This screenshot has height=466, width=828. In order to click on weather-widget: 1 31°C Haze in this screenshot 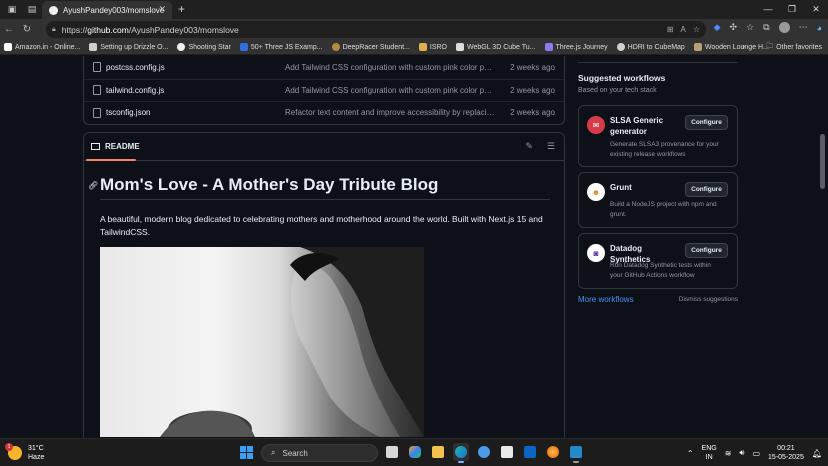, I will do `click(24, 452)`.